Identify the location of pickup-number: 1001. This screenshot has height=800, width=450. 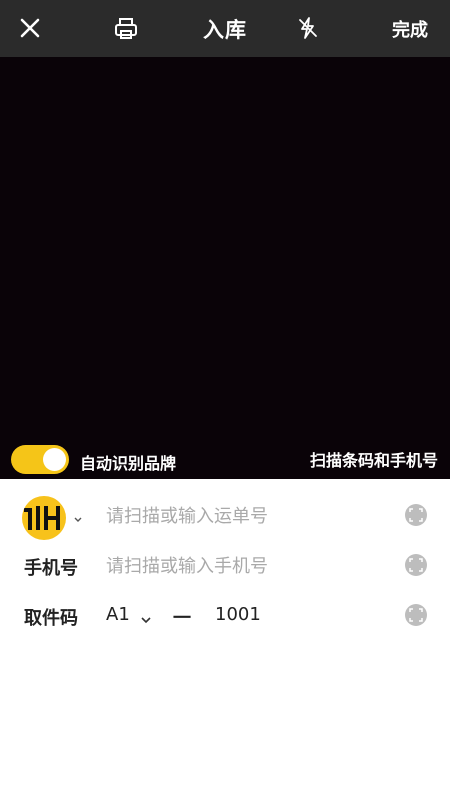
(238, 614).